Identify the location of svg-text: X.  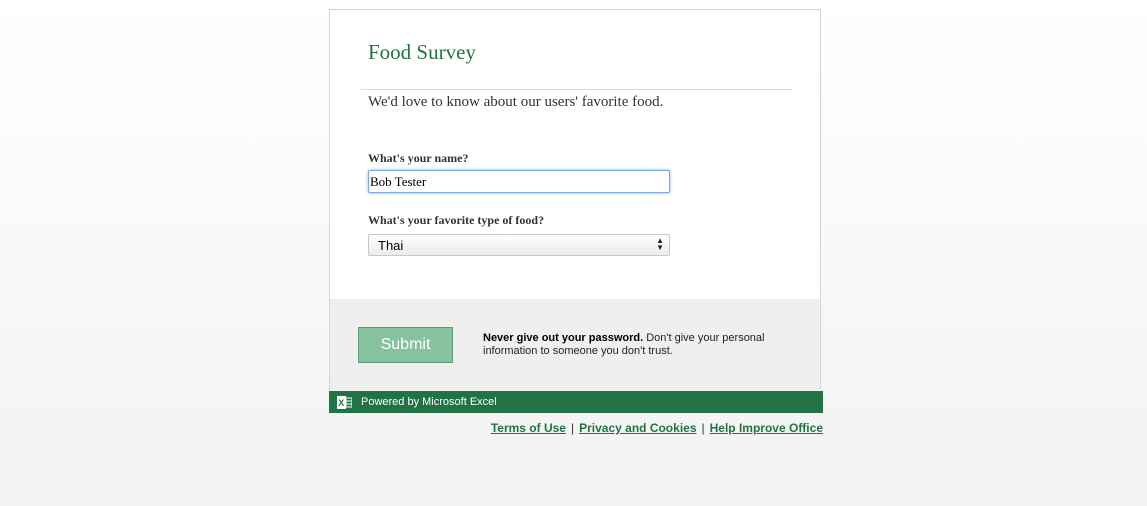
(341, 403).